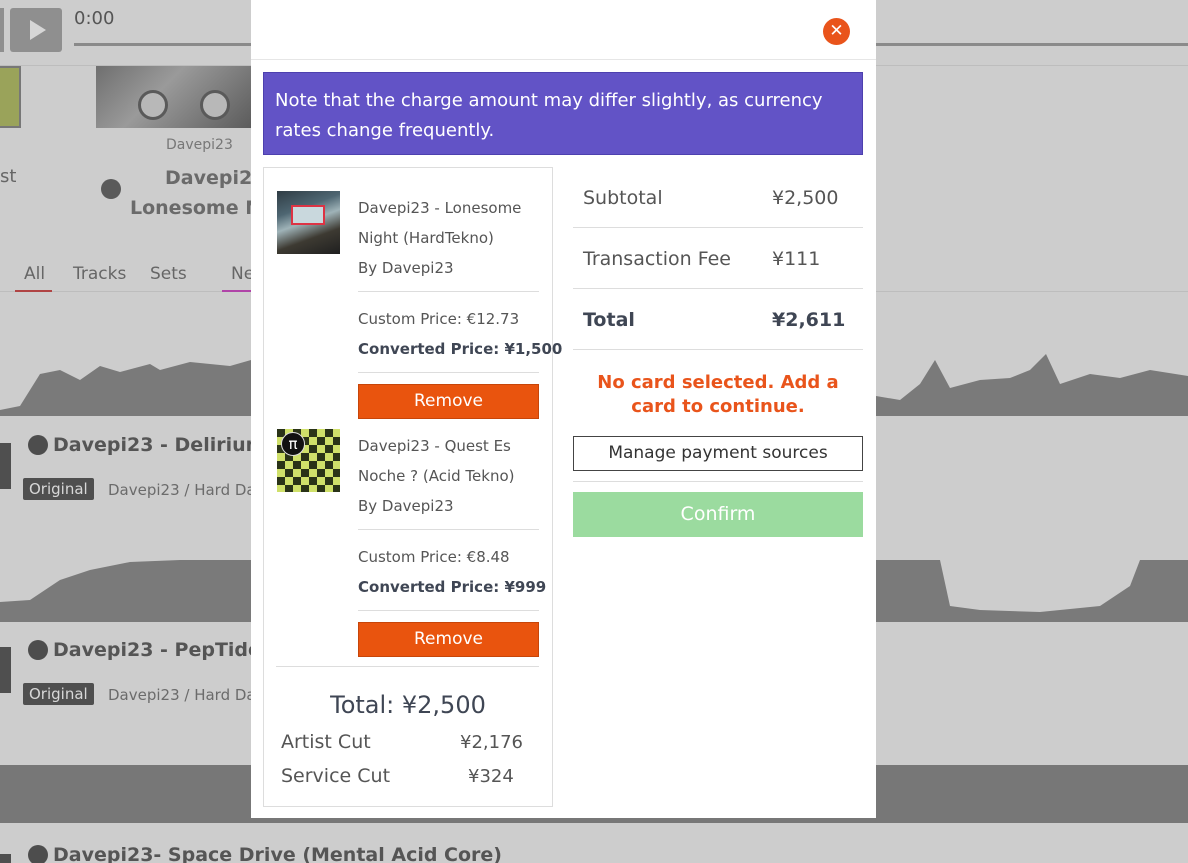 The width and height of the screenshot is (1188, 863). What do you see at coordinates (168, 274) in the screenshot?
I see `tab-sets: Sets` at bounding box center [168, 274].